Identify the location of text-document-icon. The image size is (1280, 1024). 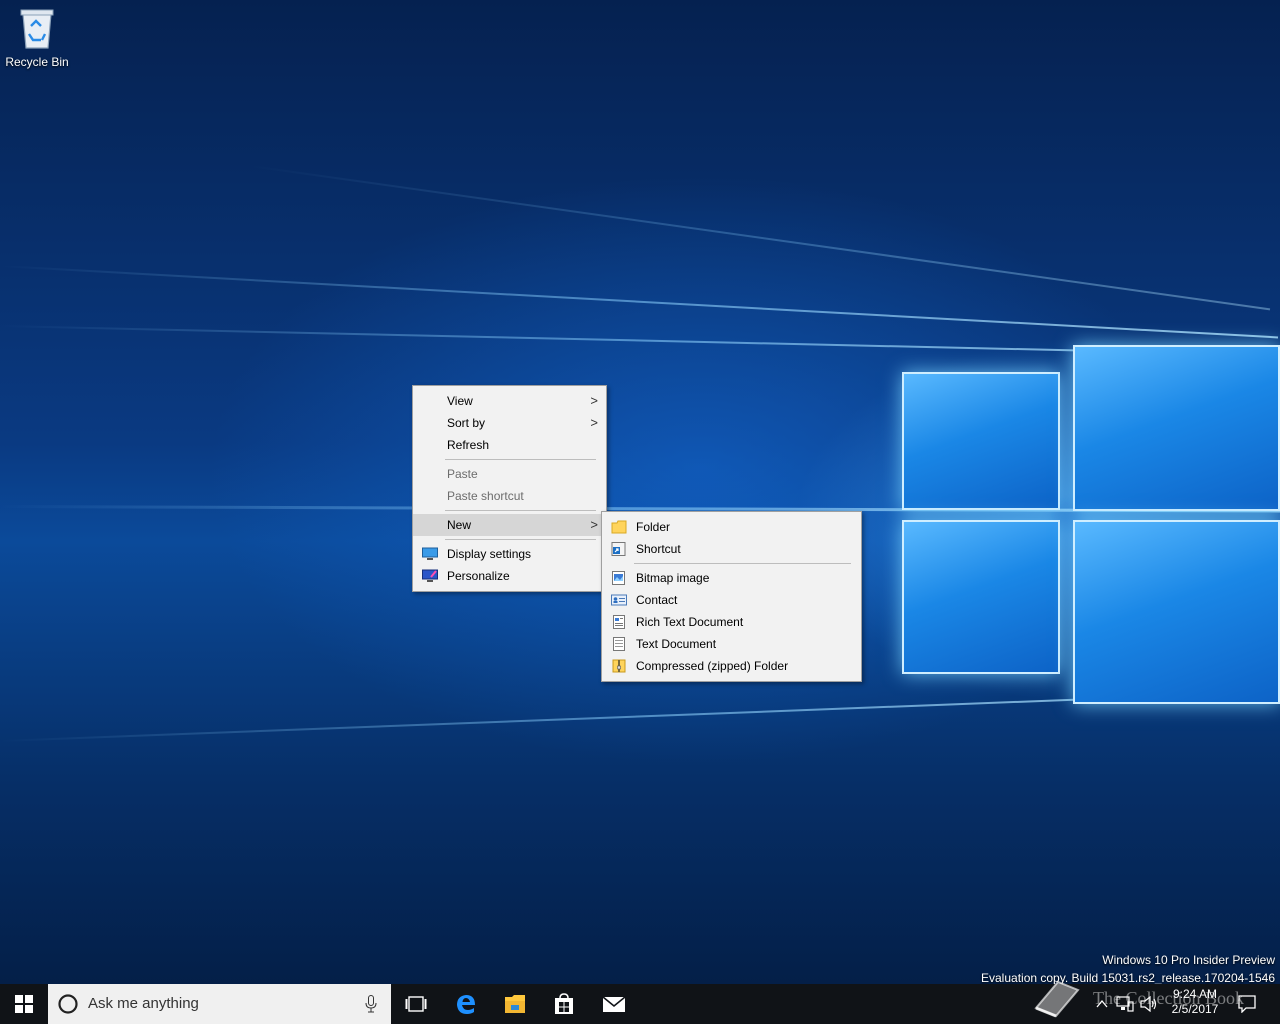
(619, 644).